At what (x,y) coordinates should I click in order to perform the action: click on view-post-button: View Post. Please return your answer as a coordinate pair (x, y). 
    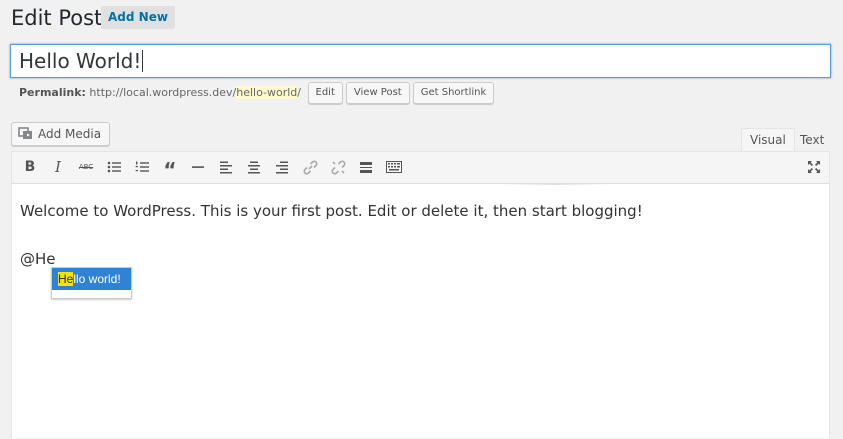
    Looking at the image, I should click on (377, 93).